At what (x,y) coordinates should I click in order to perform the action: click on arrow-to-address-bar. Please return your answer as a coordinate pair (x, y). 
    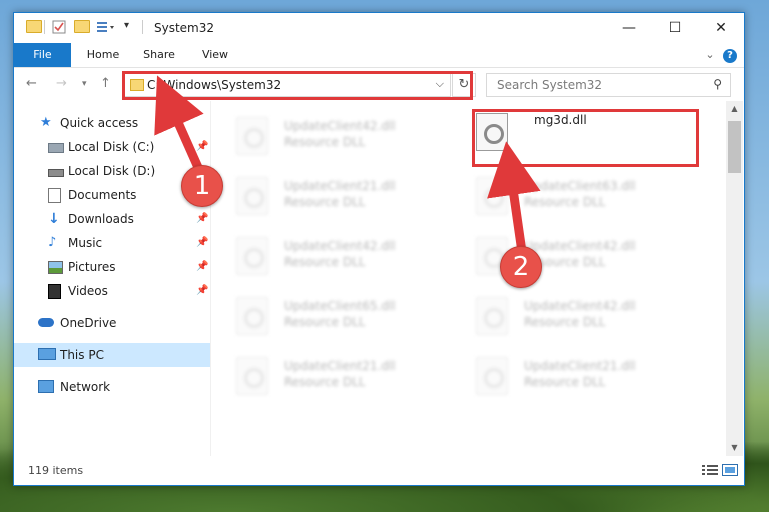
    Looking at the image, I should click on (179, 124).